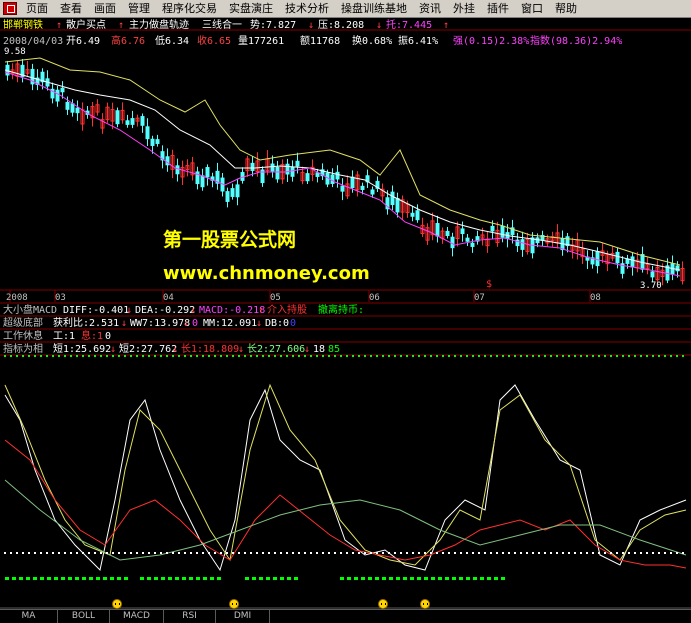 Image resolution: width=691 pixels, height=623 pixels. What do you see at coordinates (86, 323) in the screenshot?
I see `bottom-profit-ratio: 获利比:2.531` at bounding box center [86, 323].